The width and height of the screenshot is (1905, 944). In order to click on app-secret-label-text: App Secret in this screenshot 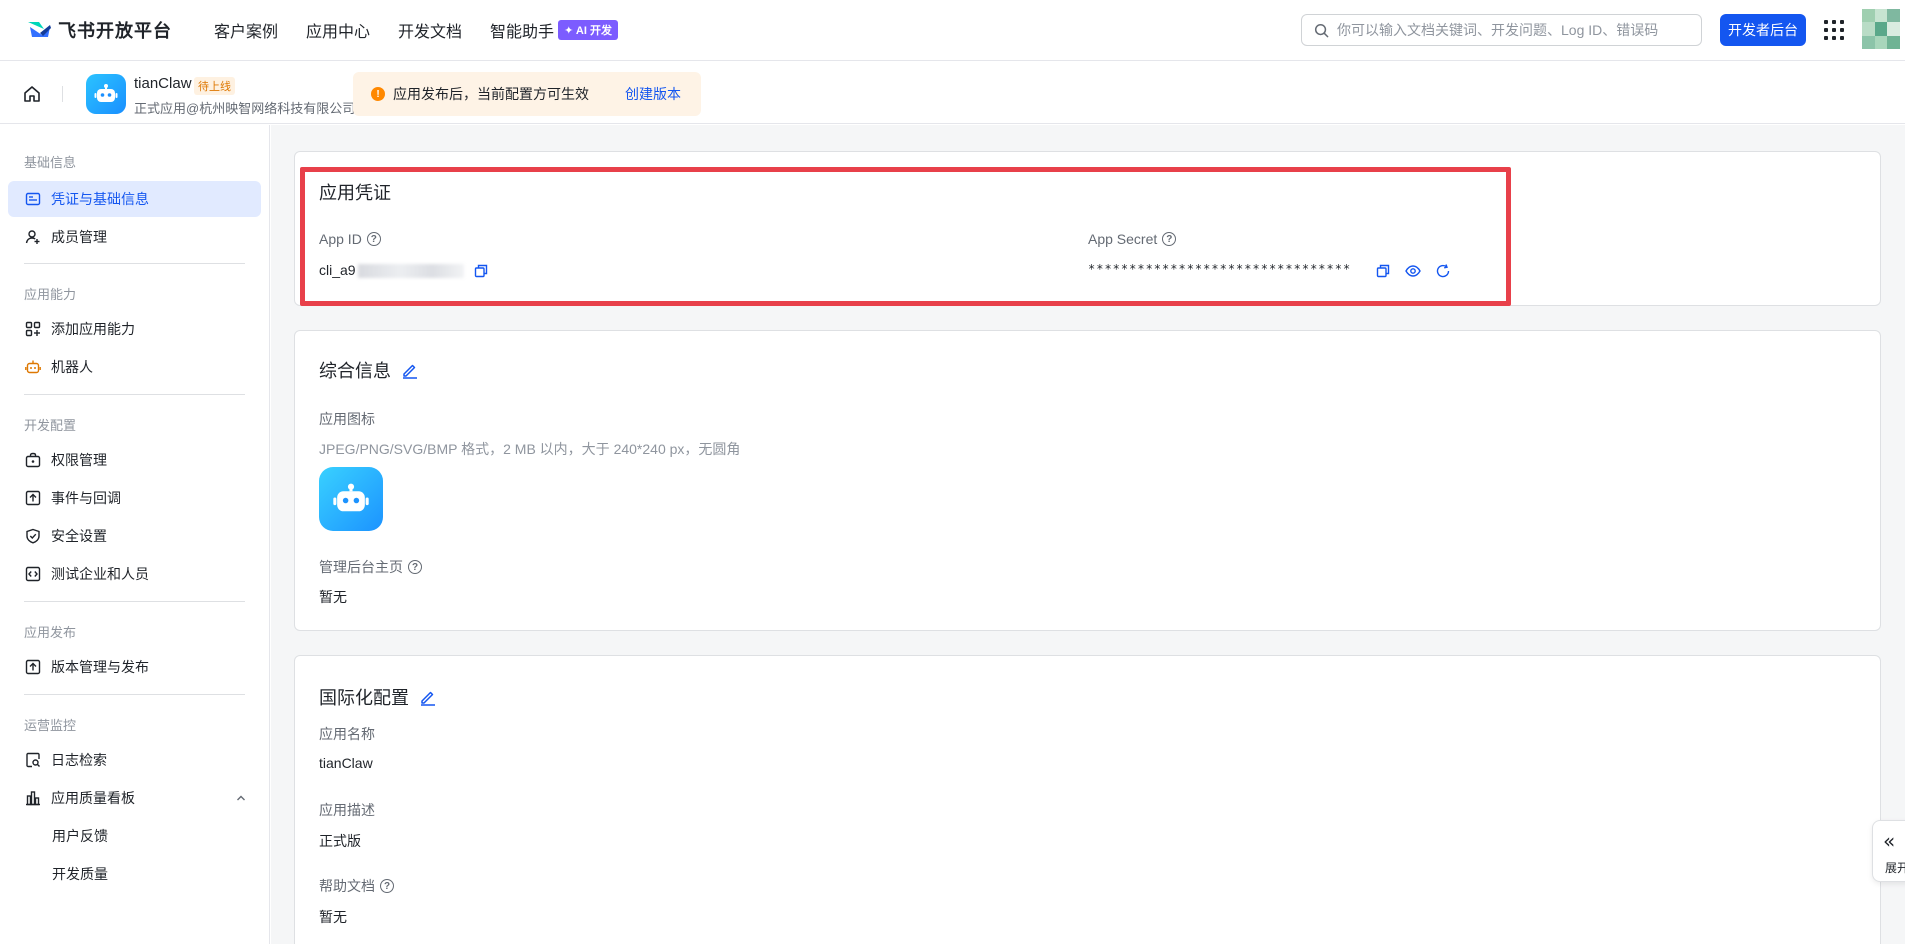, I will do `click(1123, 239)`.